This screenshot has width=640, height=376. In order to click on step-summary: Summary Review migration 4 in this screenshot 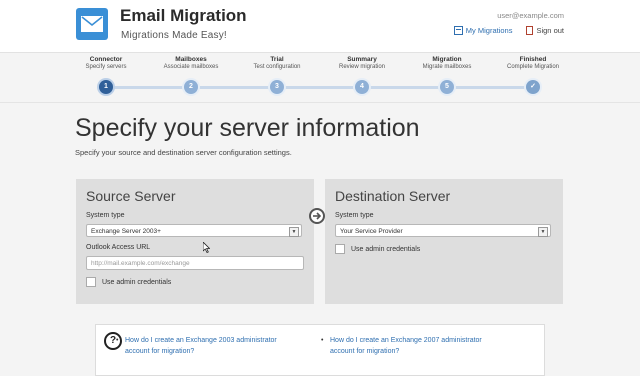, I will do `click(362, 75)`.